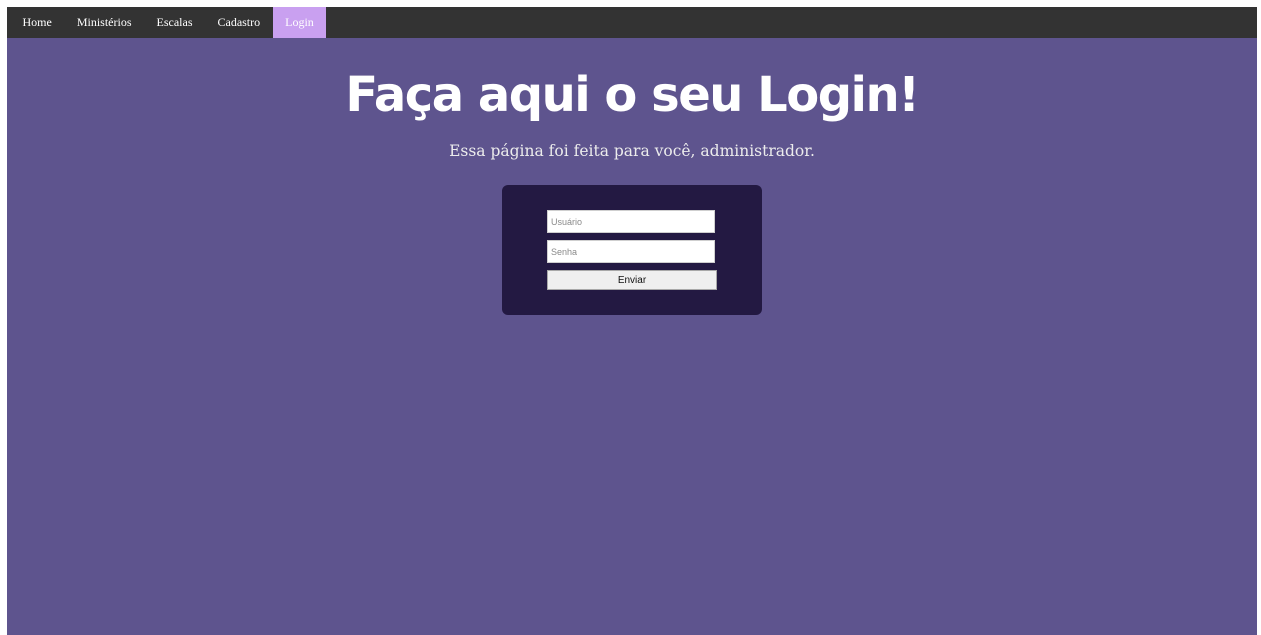 This screenshot has width=1261, height=635. Describe the element at coordinates (174, 22) in the screenshot. I see `nav-item-escalas: Escalas` at that location.